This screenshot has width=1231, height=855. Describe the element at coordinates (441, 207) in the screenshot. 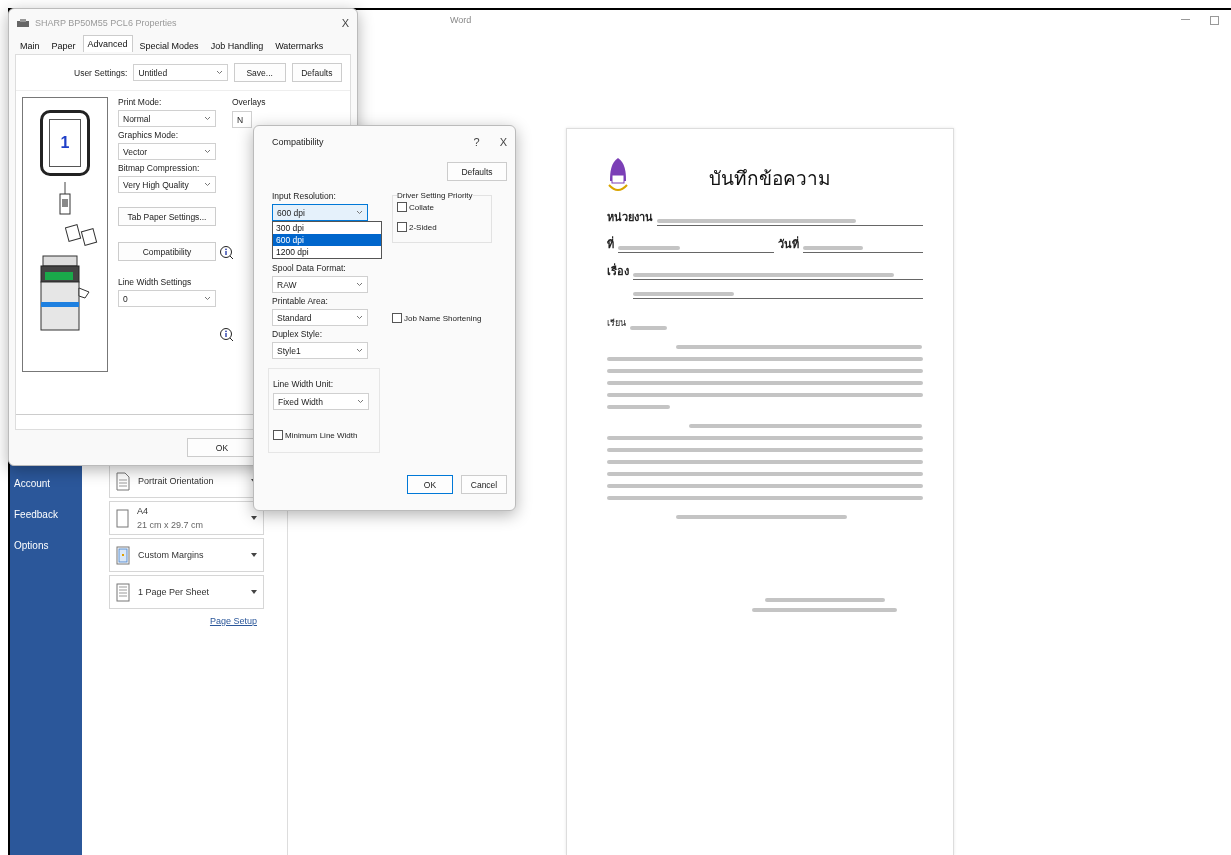

I see `option-checkbox: Collate` at that location.